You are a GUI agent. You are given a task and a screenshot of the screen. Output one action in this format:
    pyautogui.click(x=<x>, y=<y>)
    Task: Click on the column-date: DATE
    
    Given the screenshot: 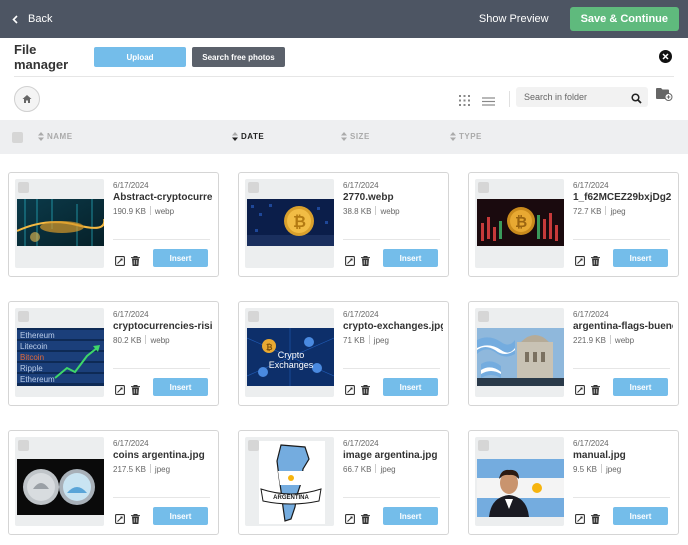 What is the action you would take?
    pyautogui.click(x=248, y=136)
    